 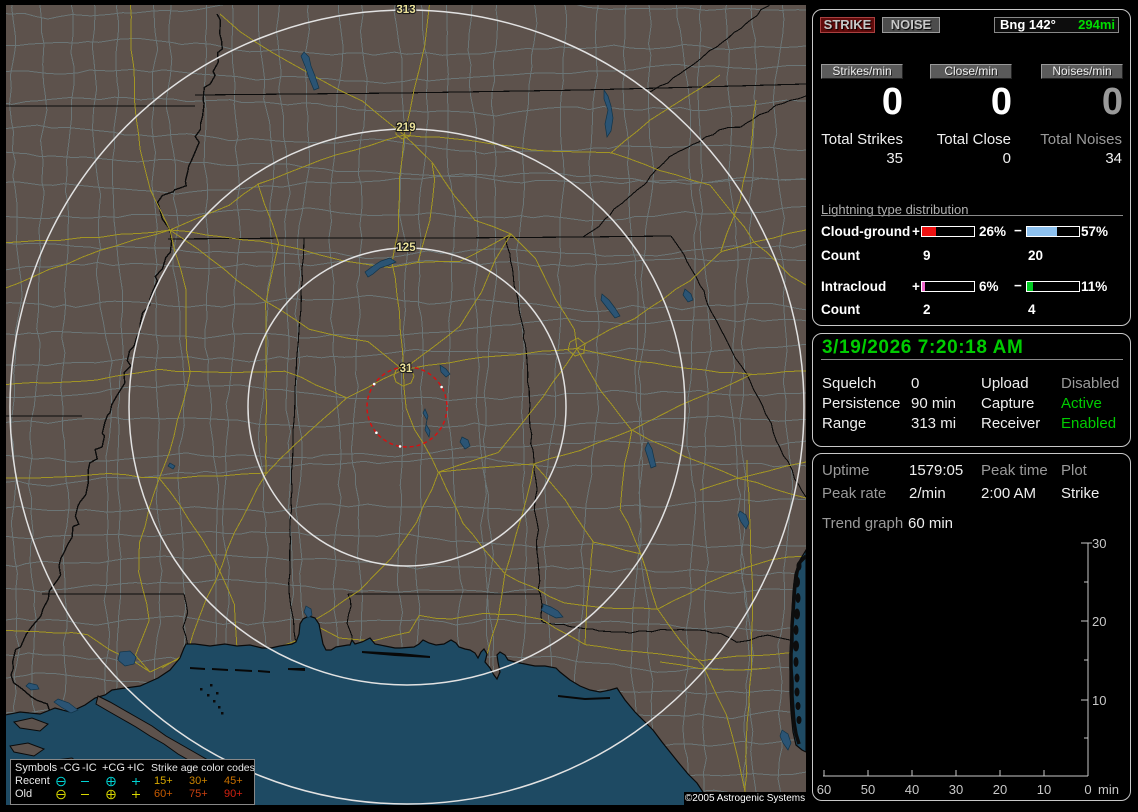 What do you see at coordinates (868, 789) in the screenshot?
I see `svg-text: 50` at bounding box center [868, 789].